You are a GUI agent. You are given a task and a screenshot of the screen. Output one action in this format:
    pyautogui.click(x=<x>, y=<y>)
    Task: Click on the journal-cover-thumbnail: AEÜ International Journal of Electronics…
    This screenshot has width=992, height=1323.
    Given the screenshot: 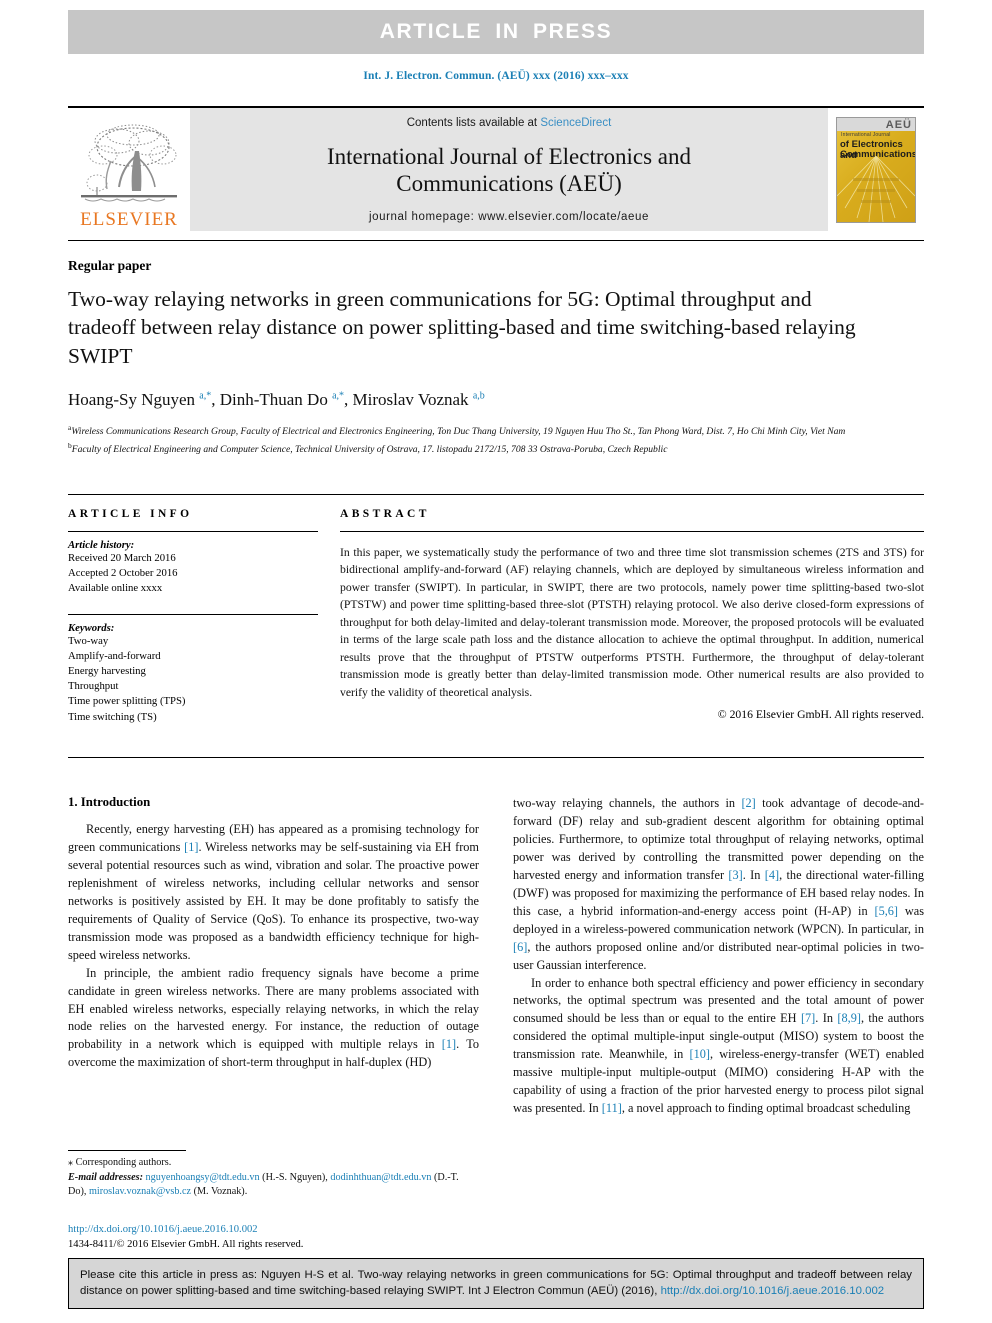 What is the action you would take?
    pyautogui.click(x=876, y=169)
    